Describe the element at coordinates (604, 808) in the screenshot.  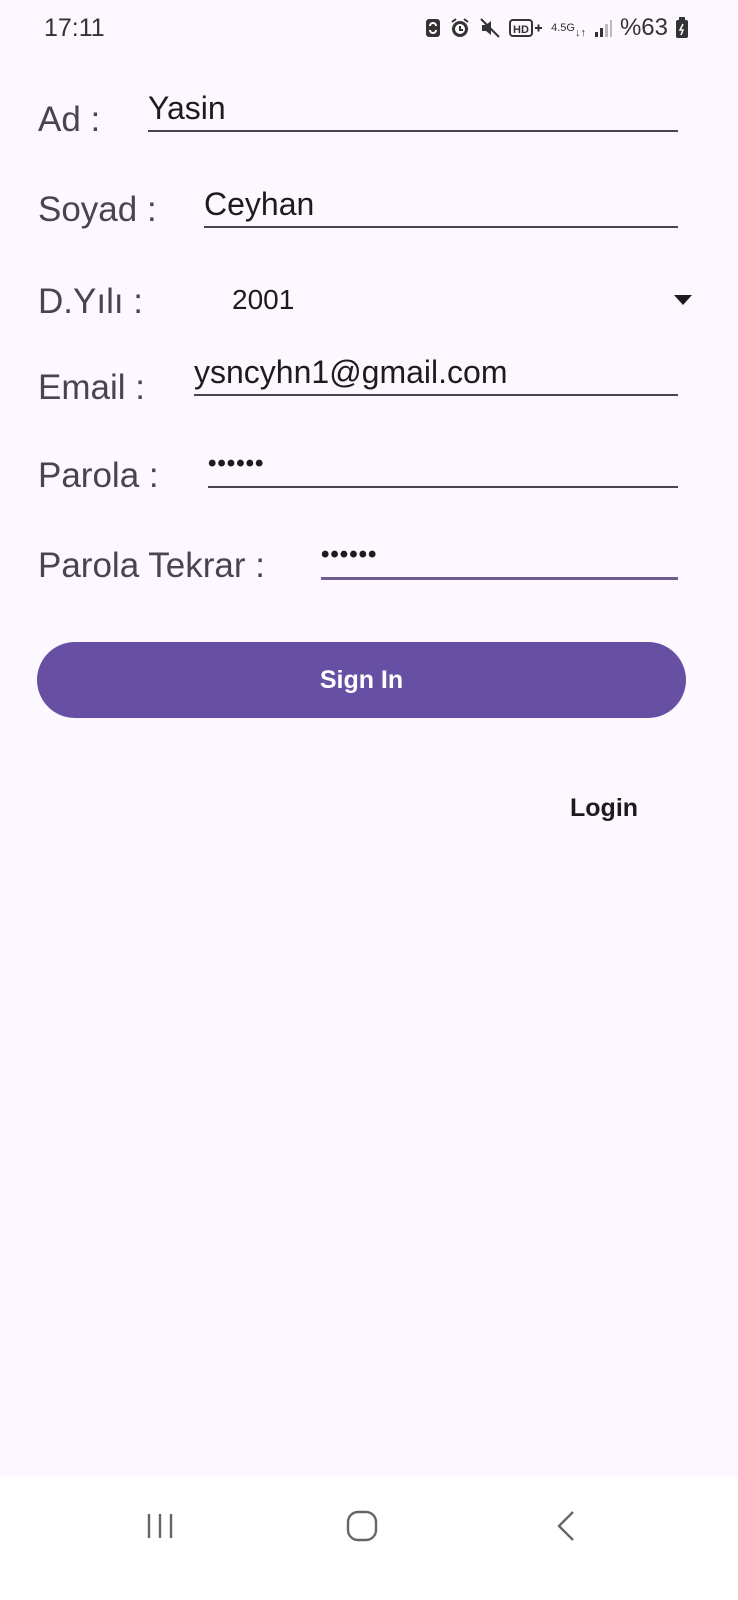
I see `login-link: Login` at that location.